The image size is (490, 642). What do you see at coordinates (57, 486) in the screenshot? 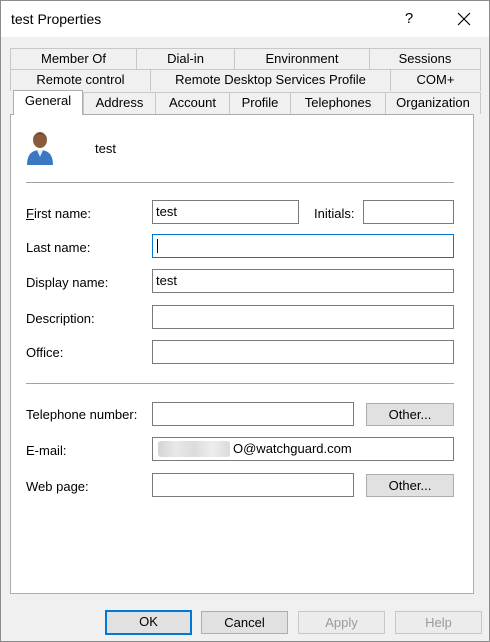
I see `webpage-label: Web page:` at bounding box center [57, 486].